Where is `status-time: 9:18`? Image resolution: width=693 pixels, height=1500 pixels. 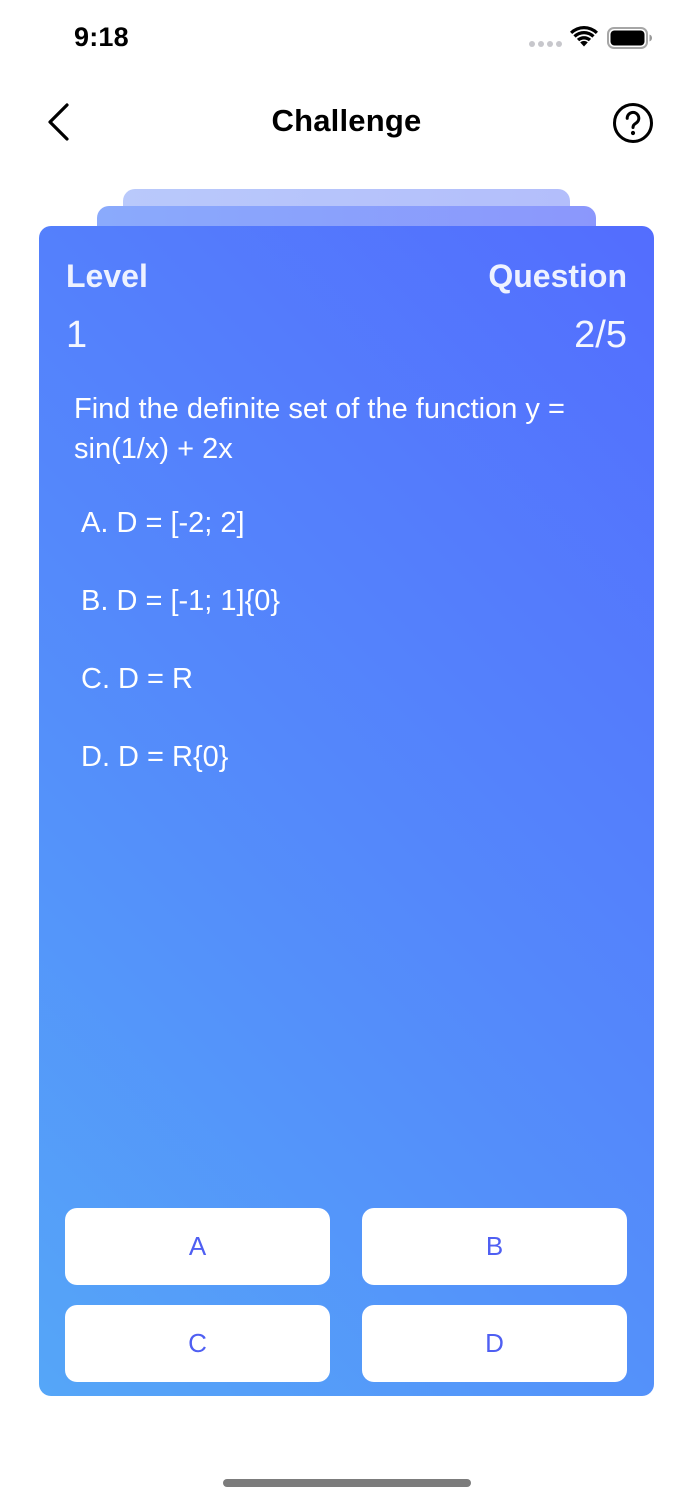 status-time: 9:18 is located at coordinates (101, 37).